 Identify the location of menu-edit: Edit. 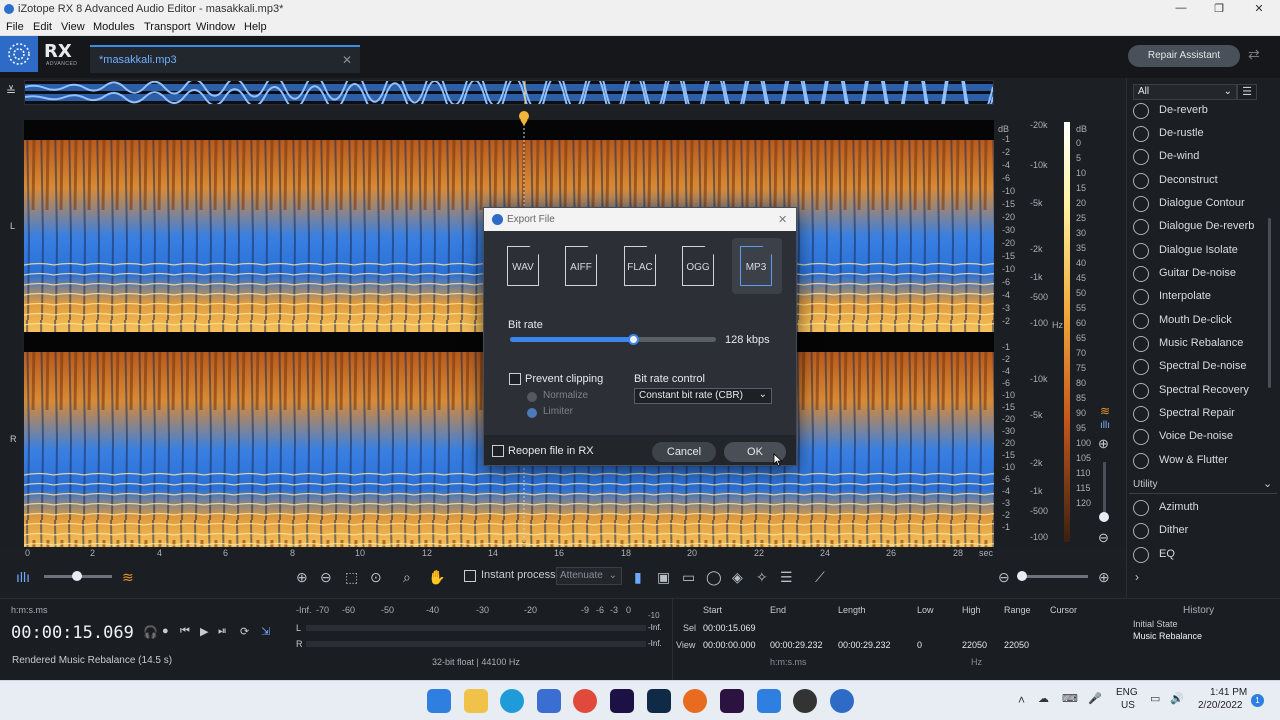
(42, 27).